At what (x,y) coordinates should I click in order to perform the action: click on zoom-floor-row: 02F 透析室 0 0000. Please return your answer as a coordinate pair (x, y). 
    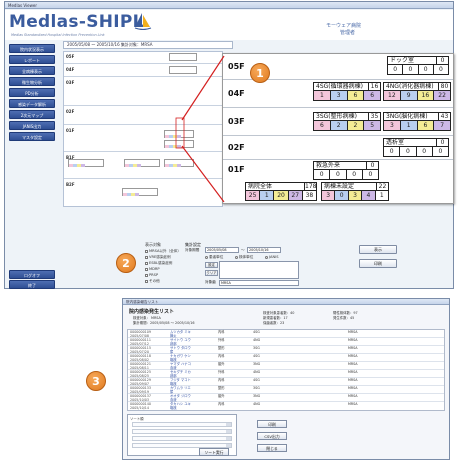
    Looking at the image, I should click on (338, 147).